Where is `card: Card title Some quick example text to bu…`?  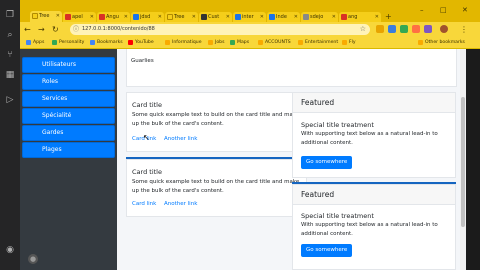 card: Card title Some quick example text to bu… is located at coordinates (216, 188).